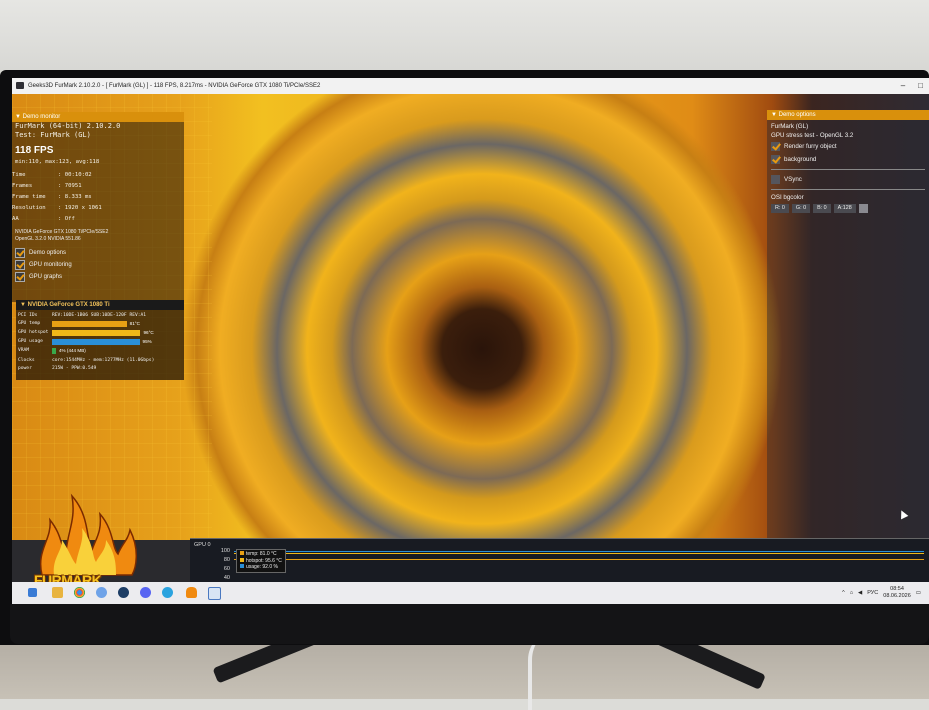  What do you see at coordinates (50, 265) in the screenshot?
I see `checkbox-label: GPU monitoring` at bounding box center [50, 265].